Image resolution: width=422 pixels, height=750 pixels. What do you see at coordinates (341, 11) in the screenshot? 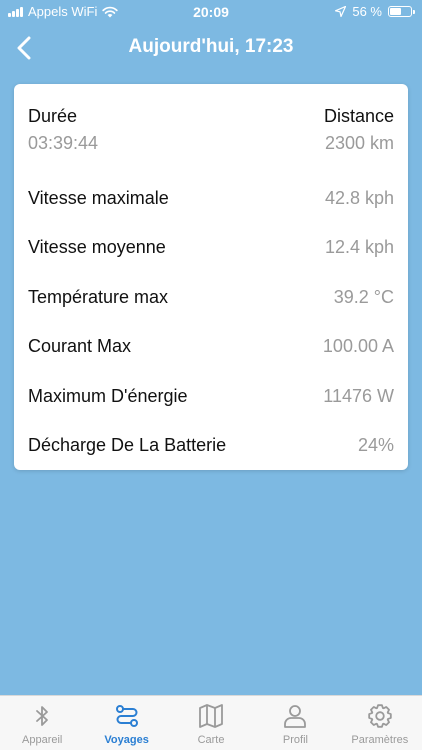
I see `location-arrow-icon` at bounding box center [341, 11].